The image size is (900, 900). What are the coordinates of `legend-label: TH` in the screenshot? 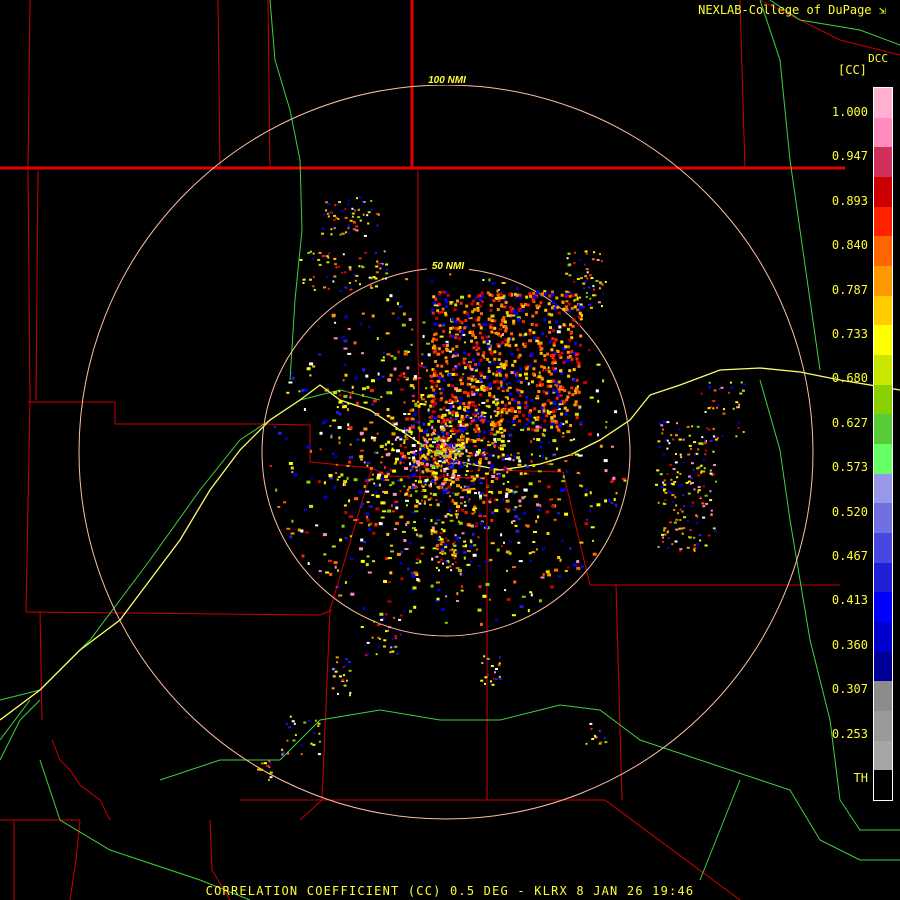 It's located at (860, 778).